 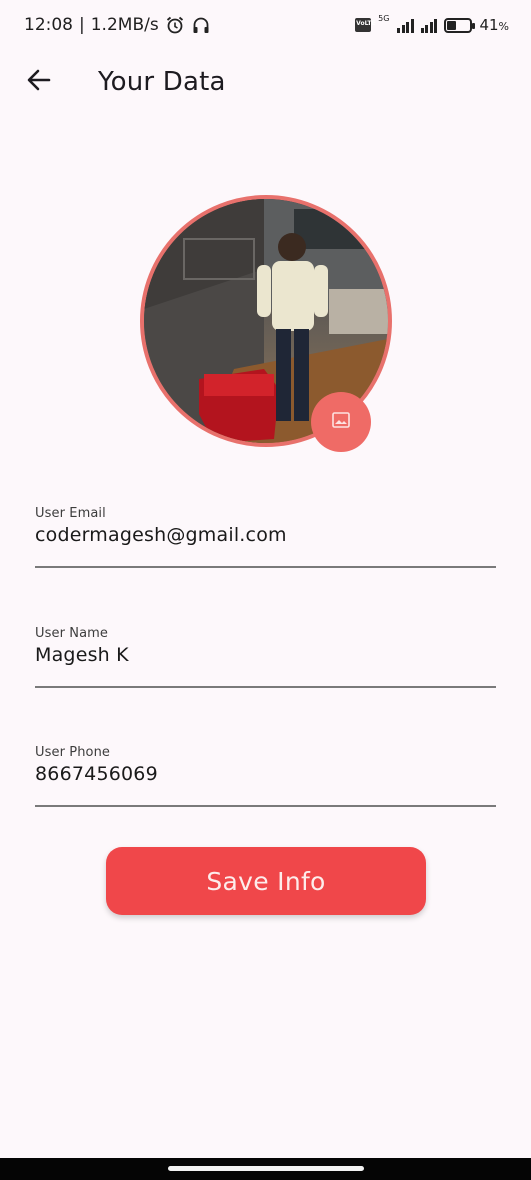 What do you see at coordinates (494, 25) in the screenshot?
I see `battery-percent: 41%` at bounding box center [494, 25].